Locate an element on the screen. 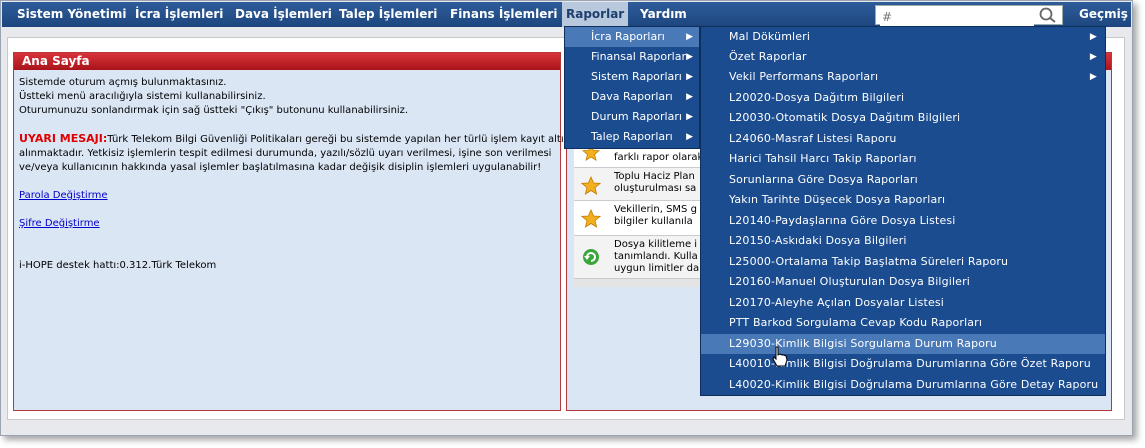  news-text: Vekillerin, SMS g bilgiler kullanıla is located at coordinates (659, 216).